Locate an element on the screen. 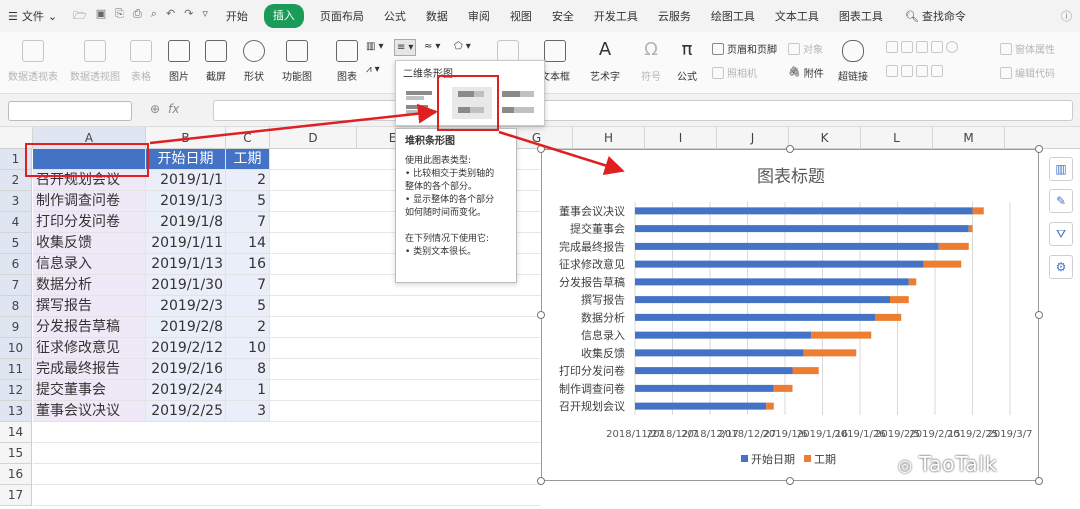 The height and width of the screenshot is (509, 1080). open-icon: 🗁 is located at coordinates (80, 16).